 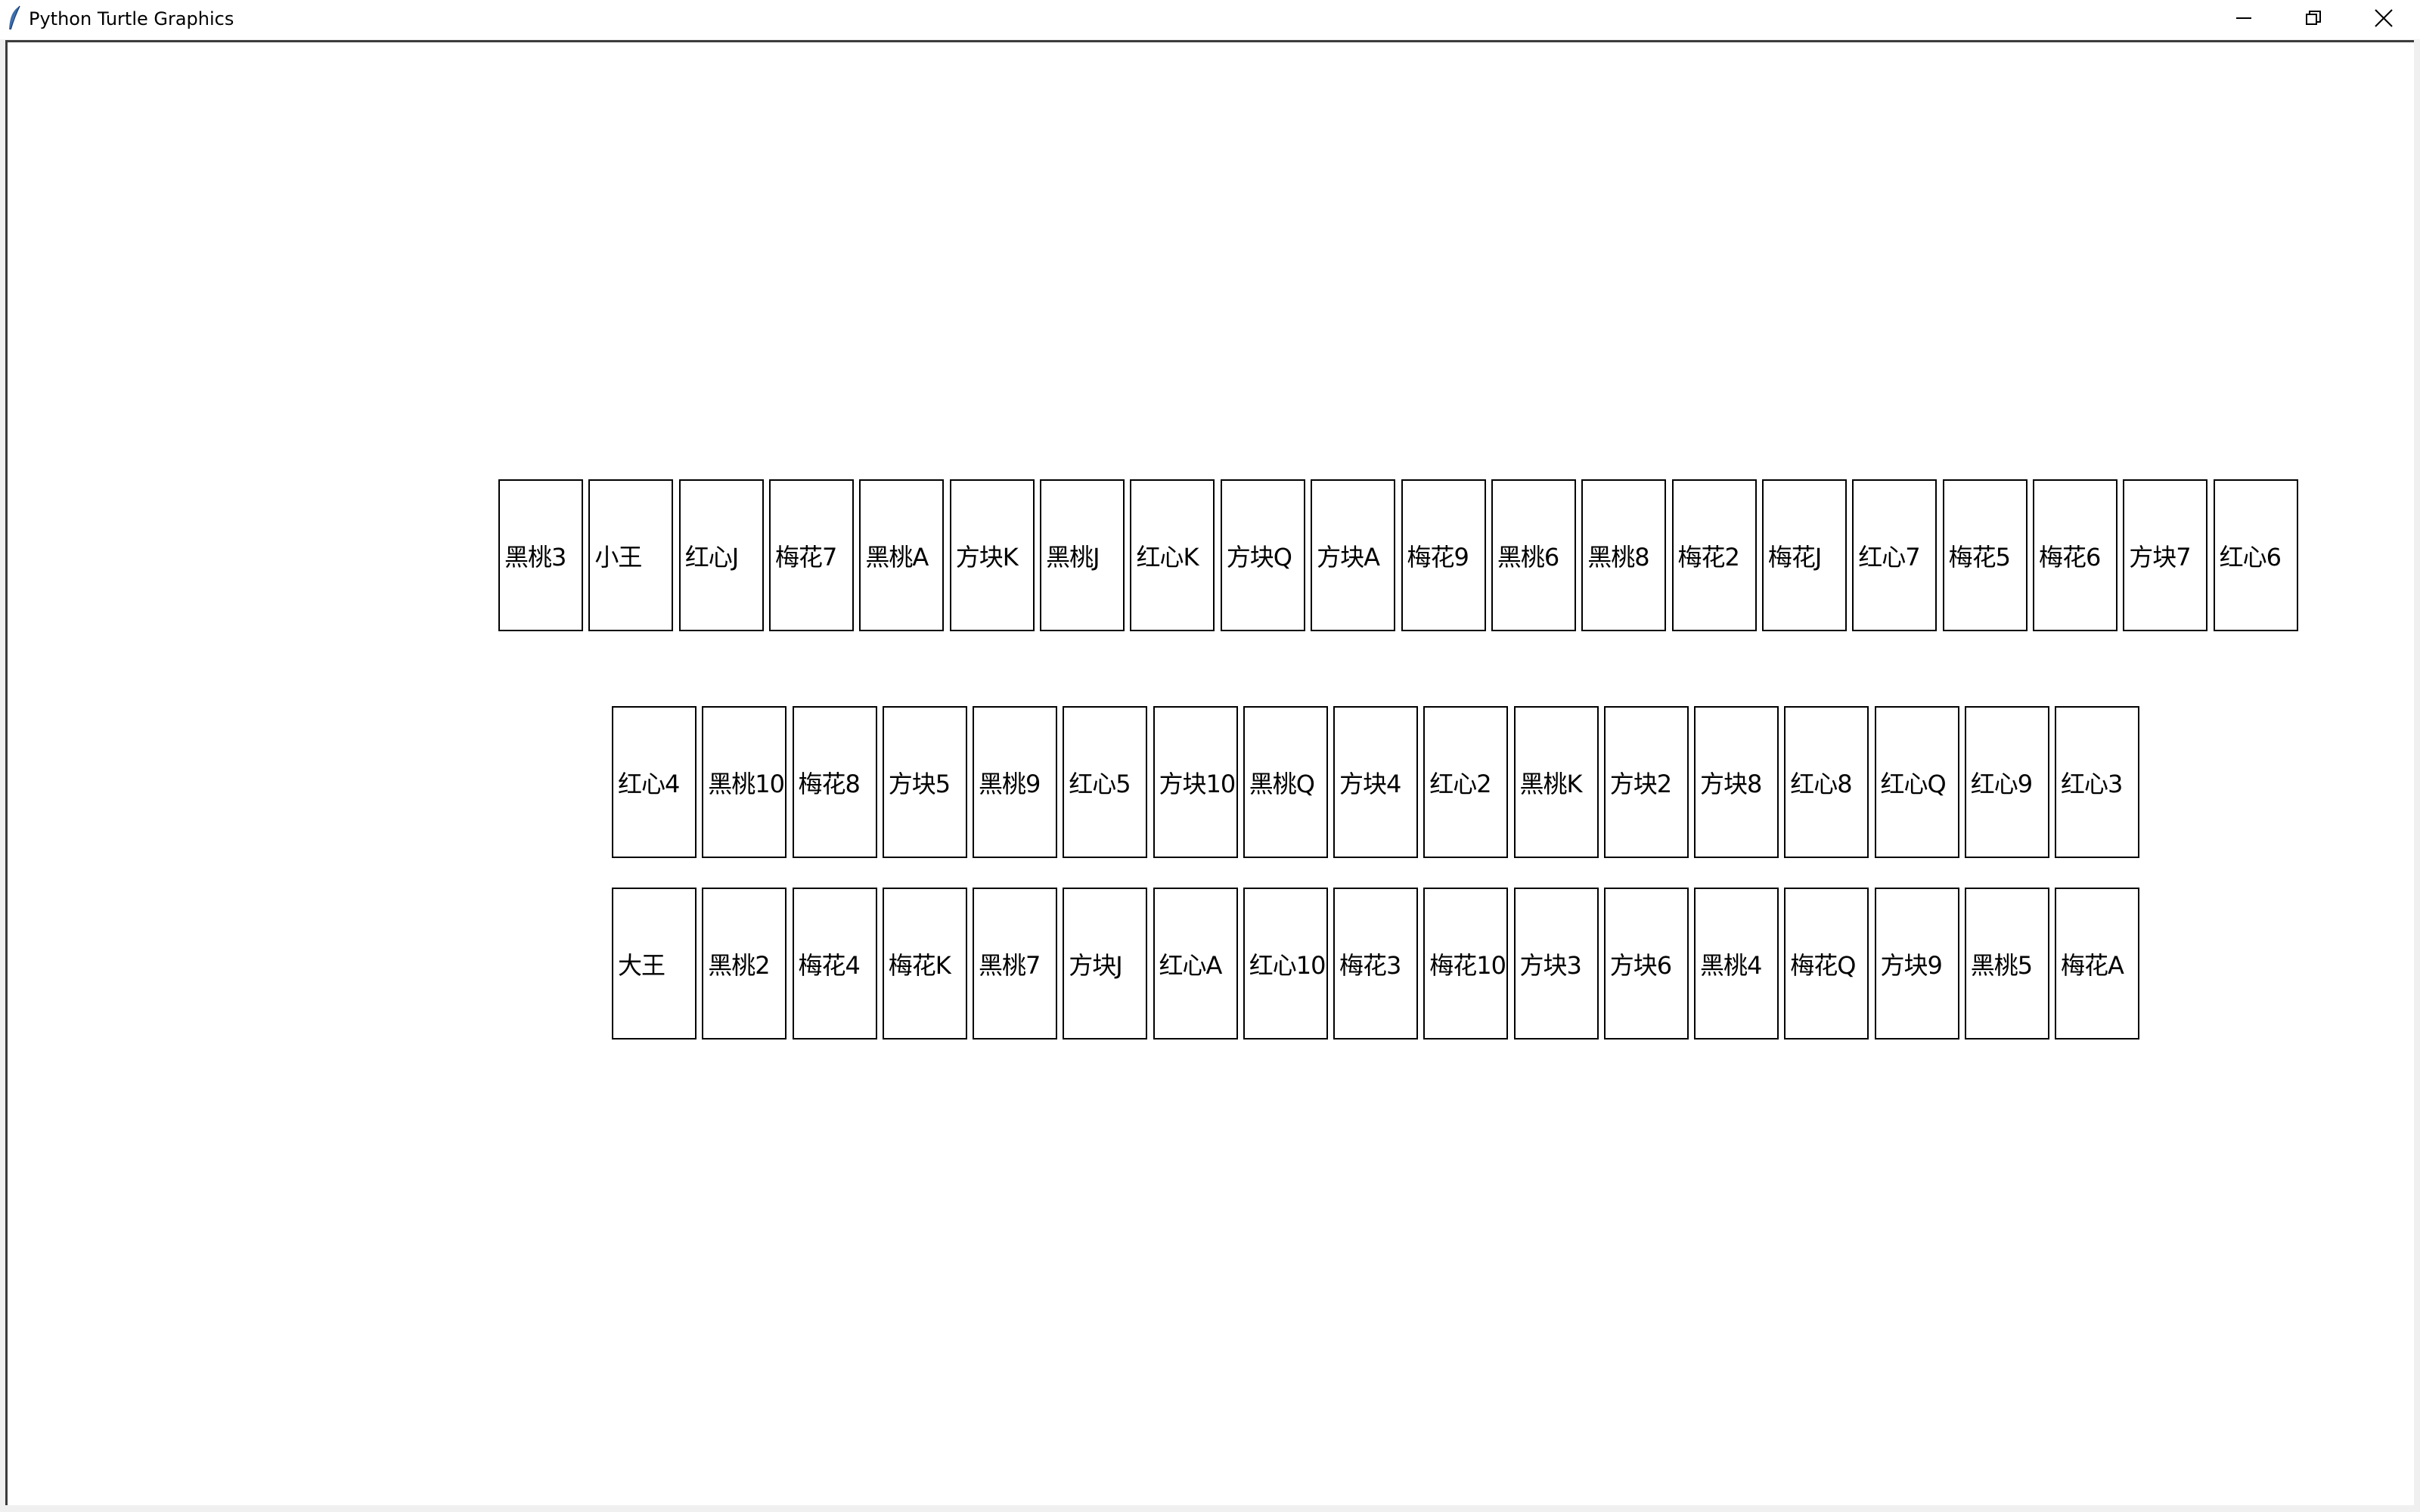 What do you see at coordinates (1262, 555) in the screenshot?
I see `card: 方块Q` at bounding box center [1262, 555].